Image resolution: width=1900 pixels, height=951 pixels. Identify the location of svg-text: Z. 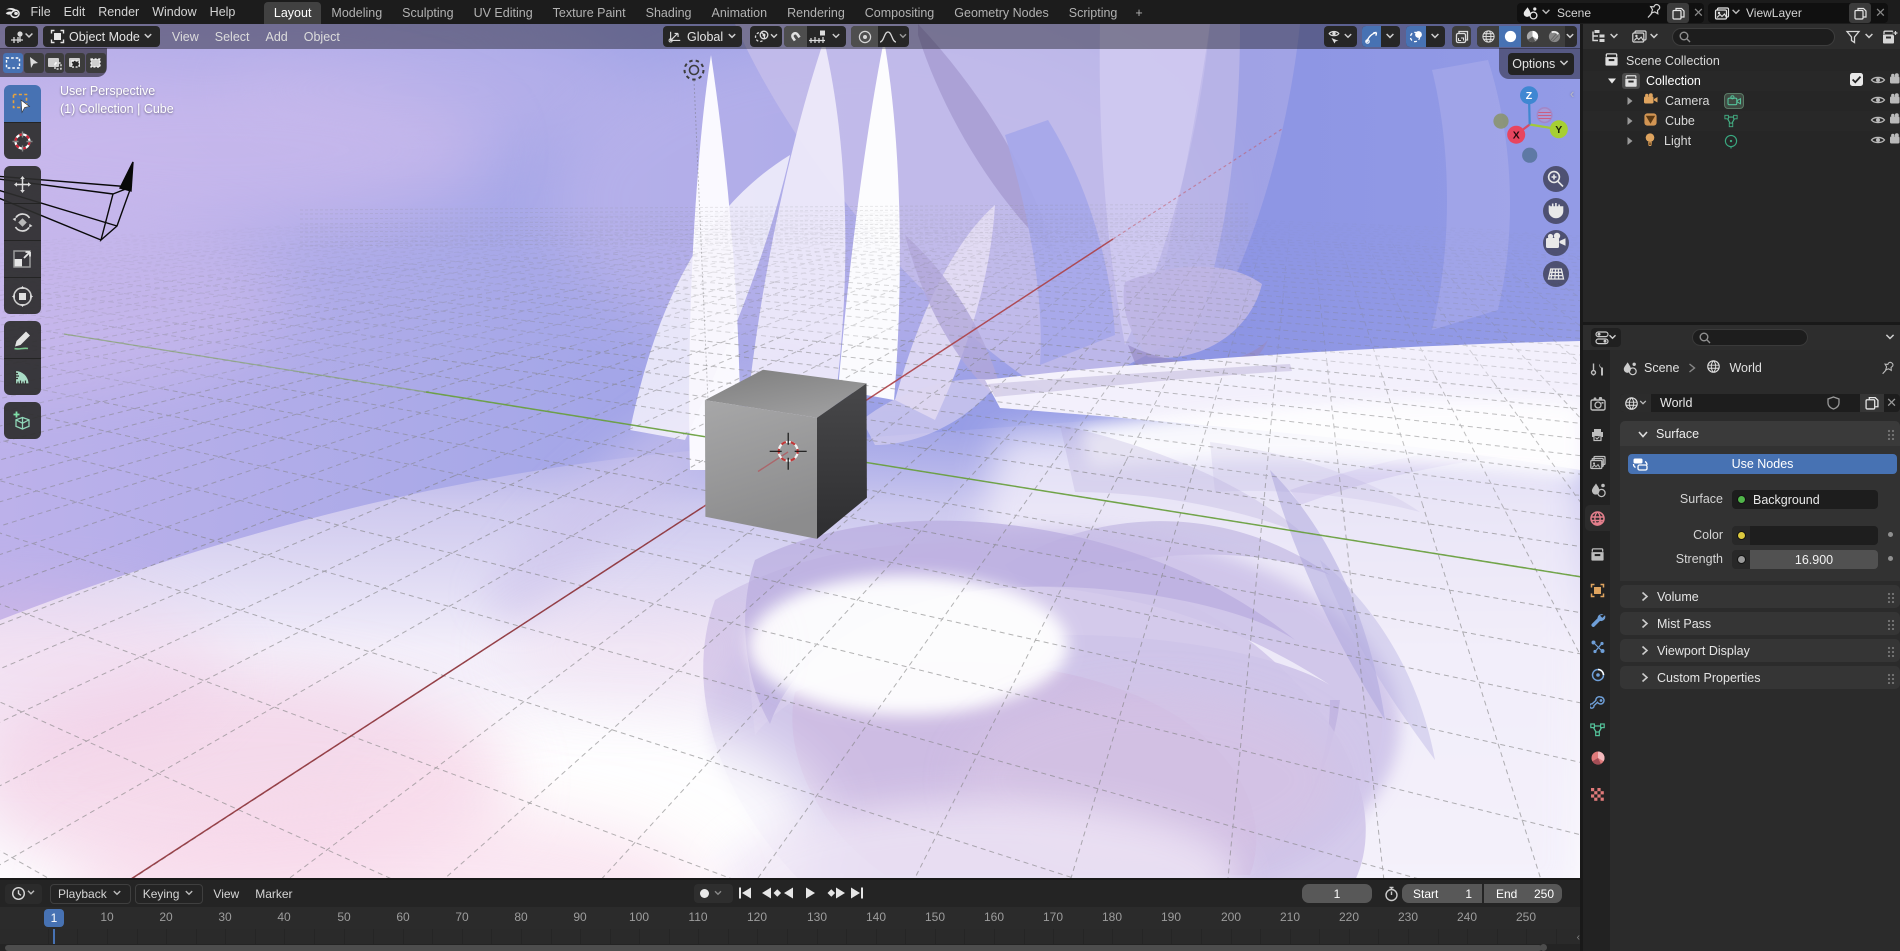
(1529, 96).